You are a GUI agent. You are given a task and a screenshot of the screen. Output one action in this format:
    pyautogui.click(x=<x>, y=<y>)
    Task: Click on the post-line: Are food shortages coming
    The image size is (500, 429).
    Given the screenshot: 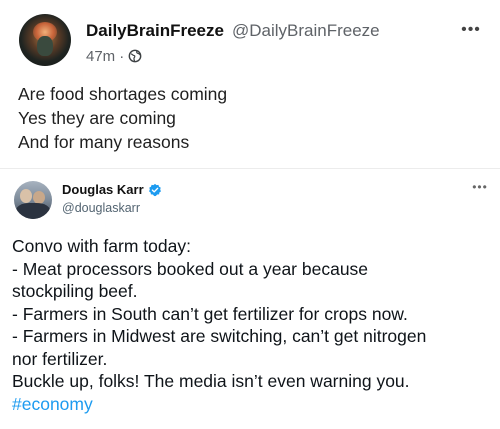 What is the action you would take?
    pyautogui.click(x=123, y=94)
    